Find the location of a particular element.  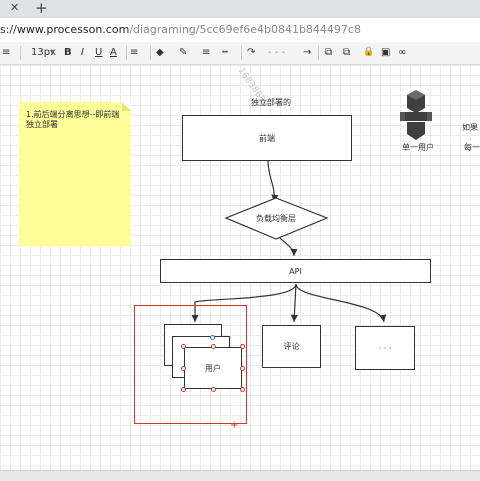

connector-api-comment is located at coordinates (294, 303).